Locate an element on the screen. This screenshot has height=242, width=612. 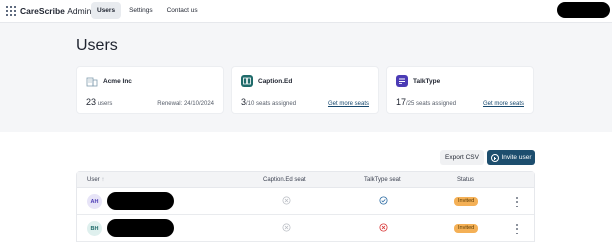
nav-item-contact-us: Contact us is located at coordinates (182, 10).